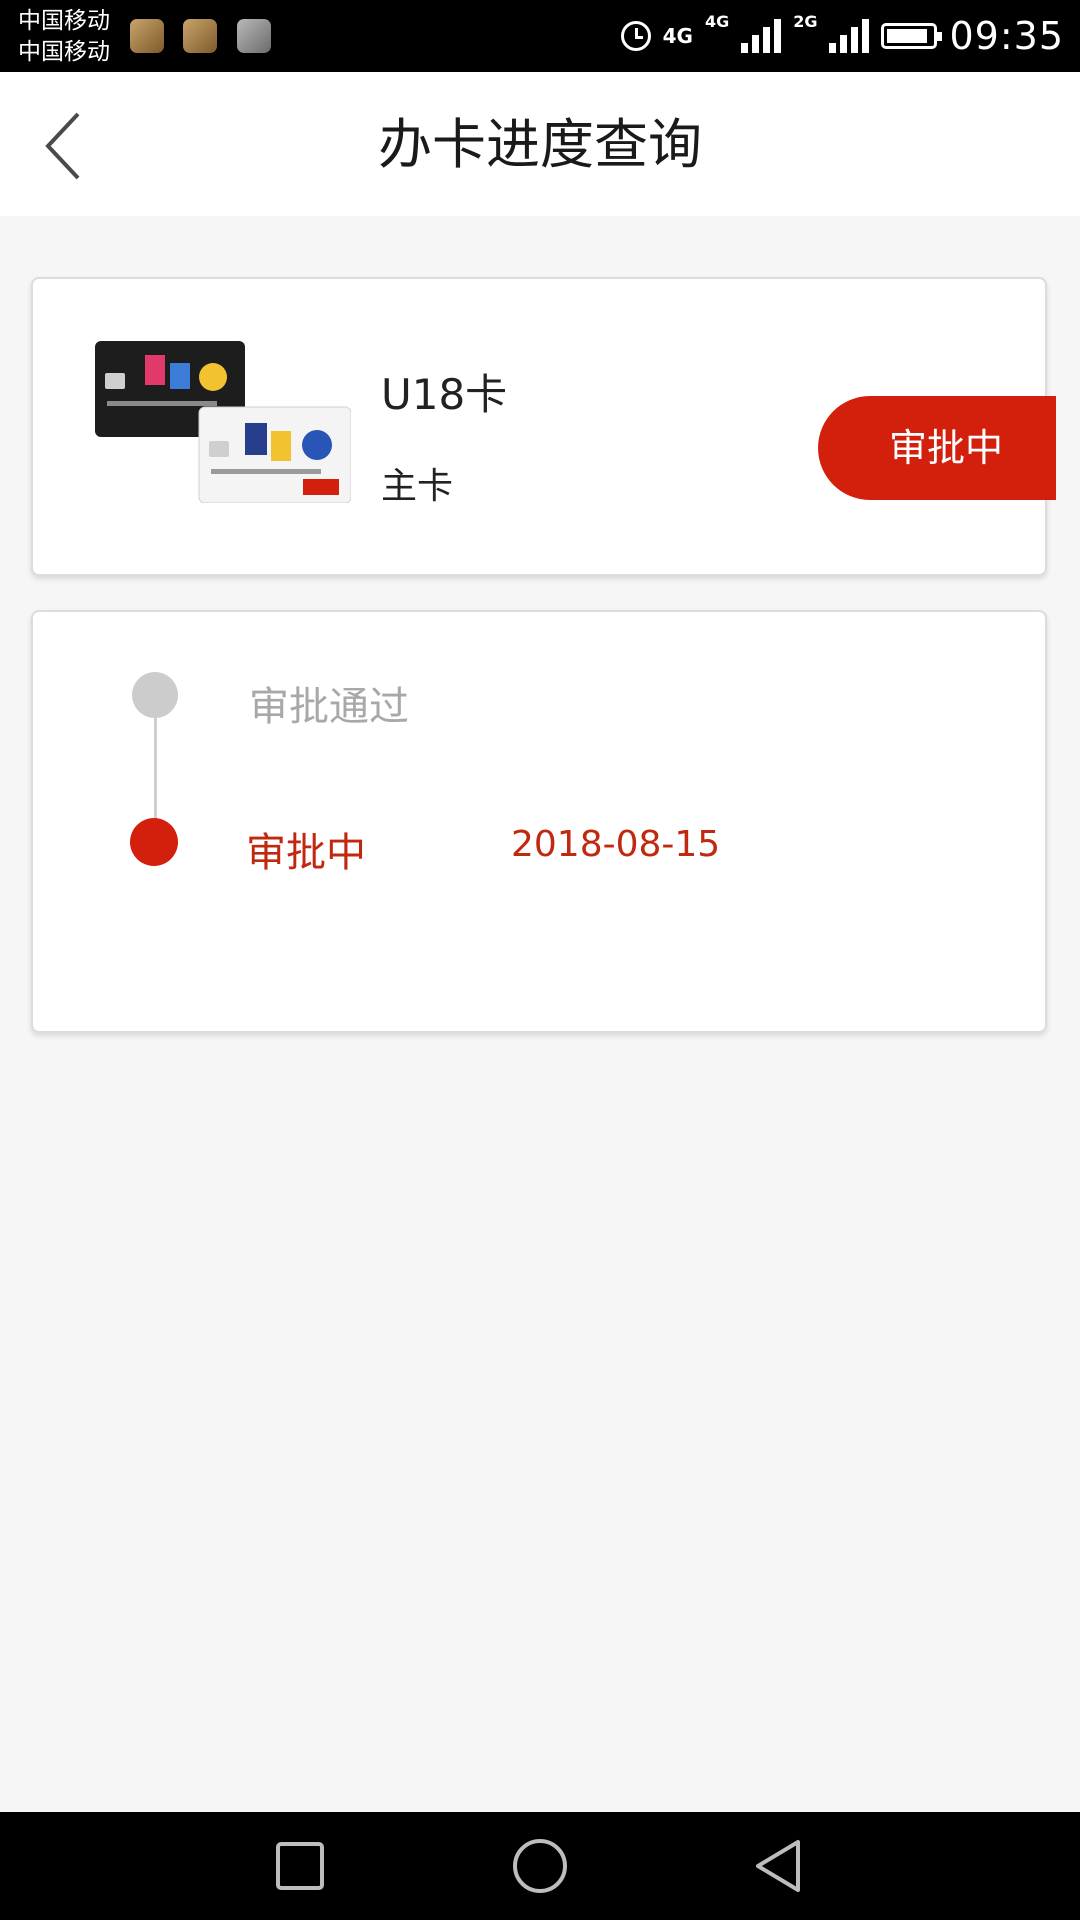 Image resolution: width=1080 pixels, height=1920 pixels. I want to click on timeline-dot-done, so click(155, 695).